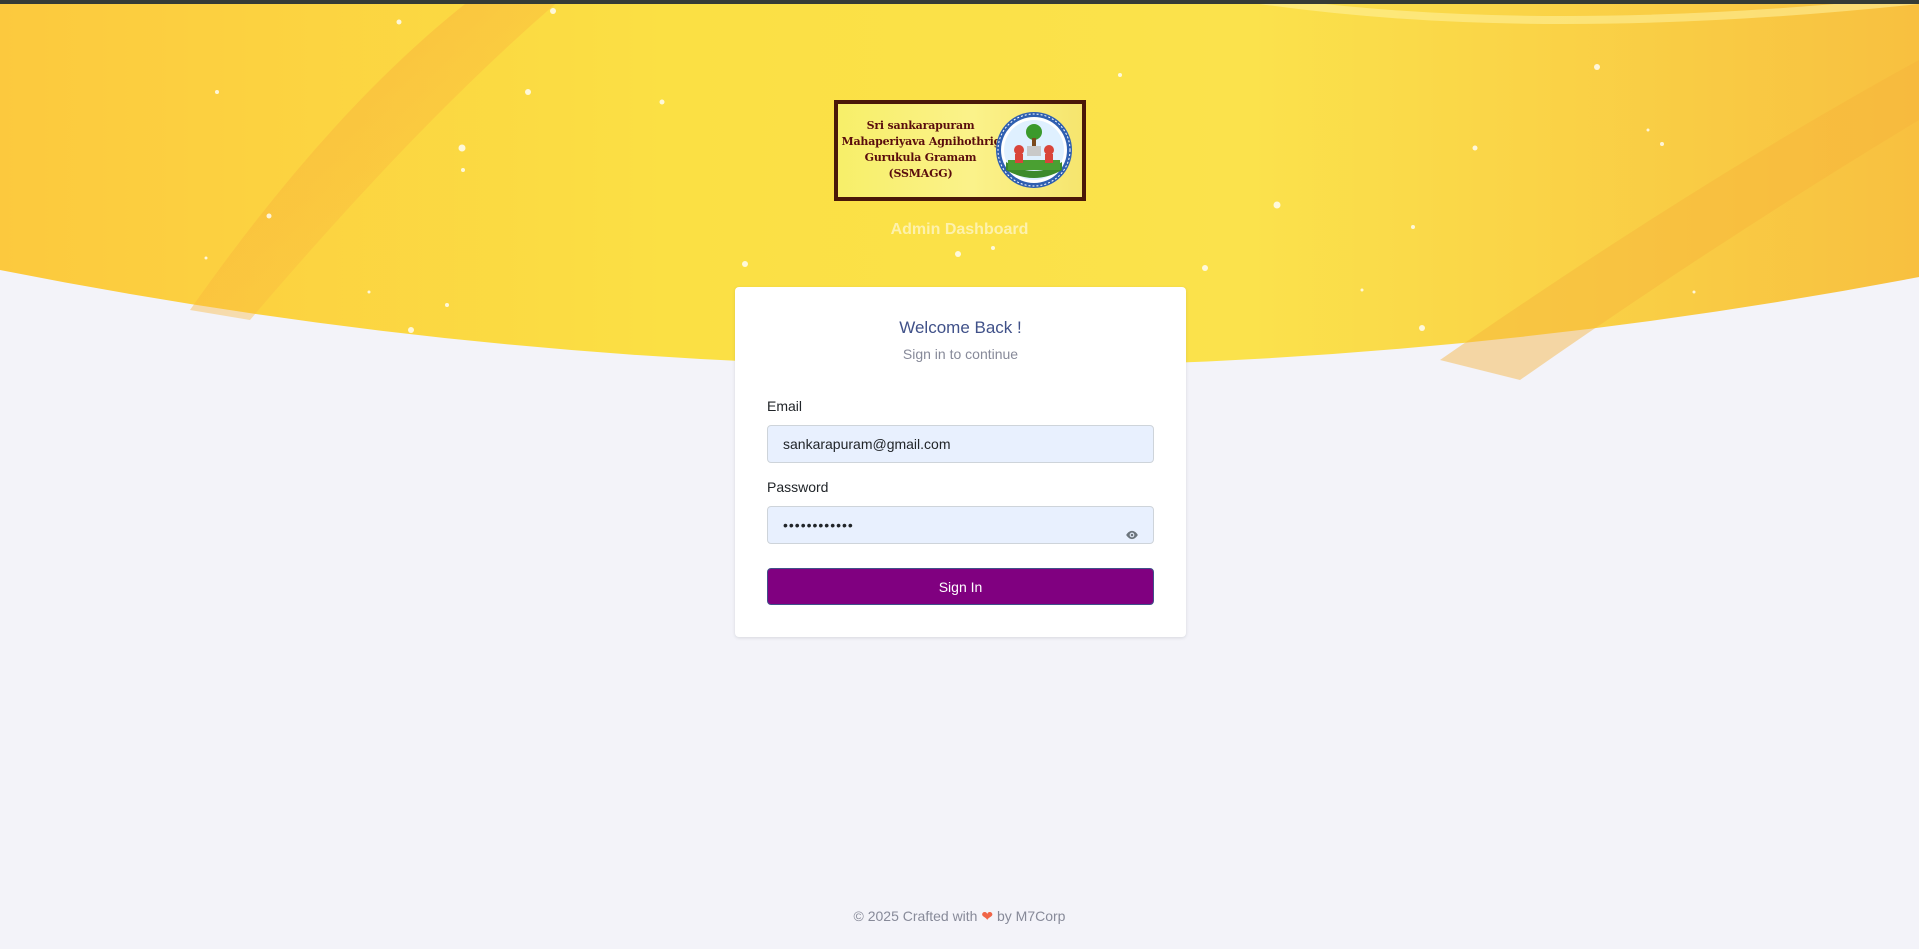  I want to click on password-field, so click(960, 525).